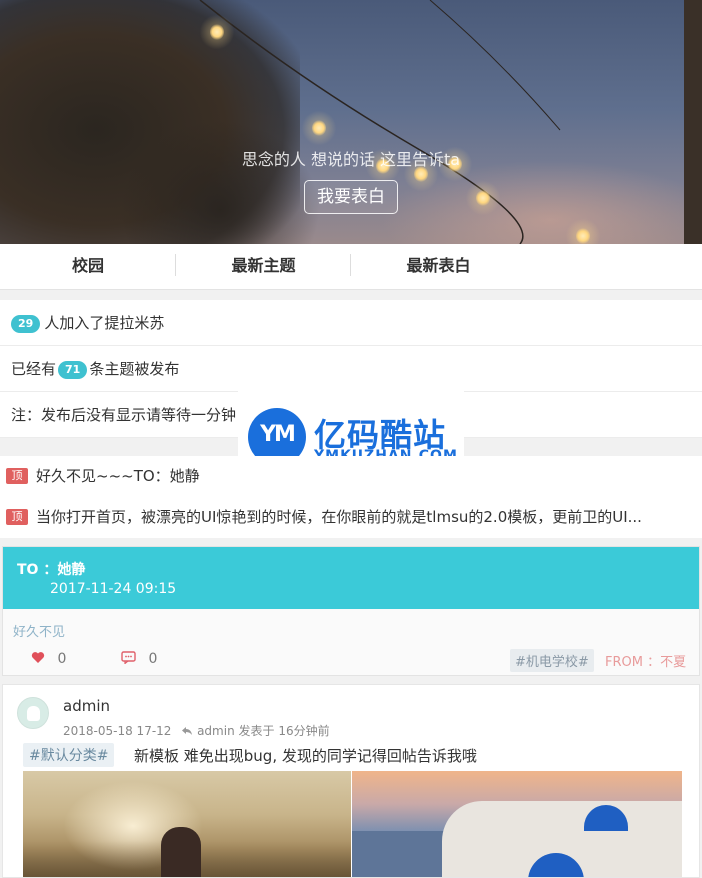 This screenshot has width=702, height=878. I want to click on post-meta: 2018-05-18 17-12 admin 发表于 16分钟前, so click(196, 730).